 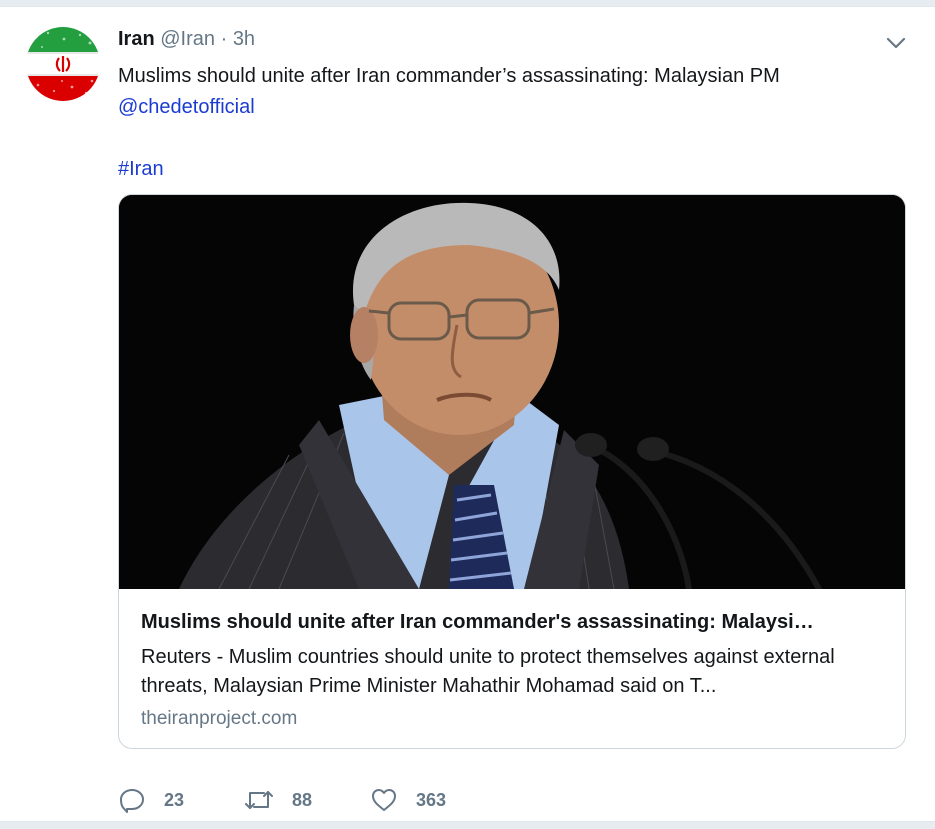 What do you see at coordinates (259, 800) in the screenshot?
I see `retweet-icon` at bounding box center [259, 800].